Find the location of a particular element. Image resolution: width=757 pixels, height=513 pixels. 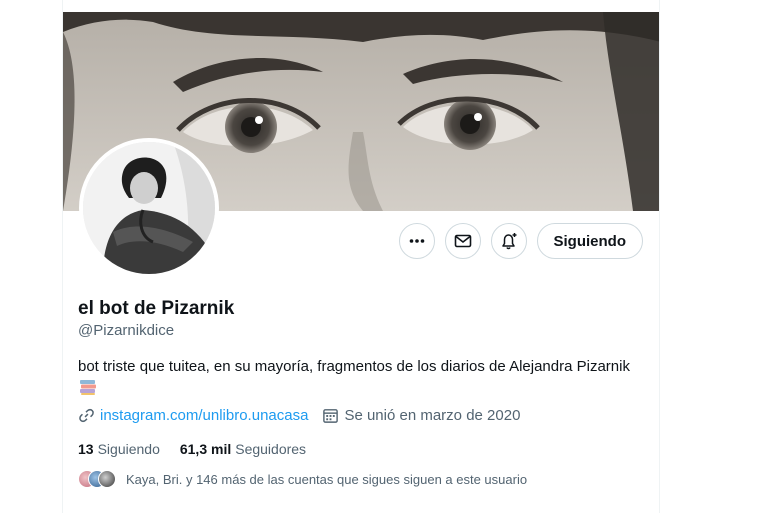

more-button is located at coordinates (416, 241).